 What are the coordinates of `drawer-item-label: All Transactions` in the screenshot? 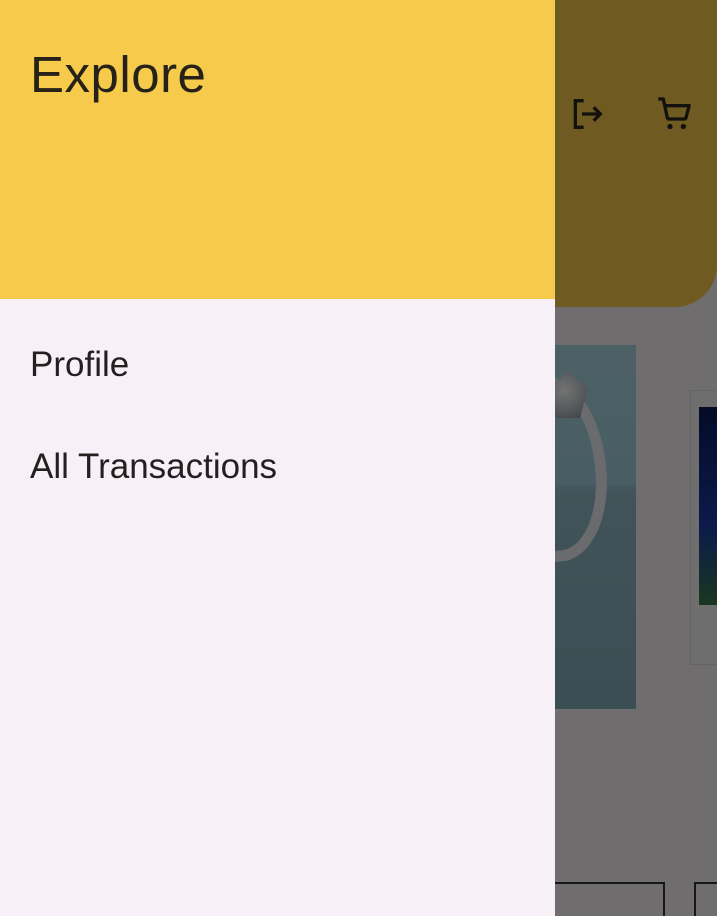 It's located at (154, 466).